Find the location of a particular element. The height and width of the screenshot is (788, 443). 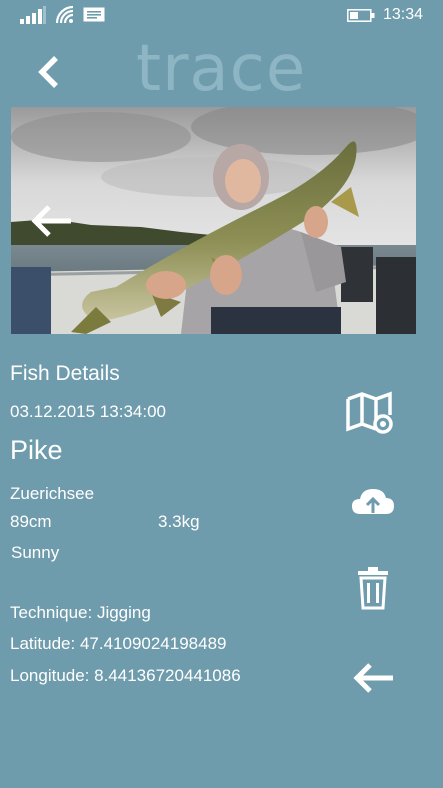

status-bar: 13:34 is located at coordinates (221, 15).